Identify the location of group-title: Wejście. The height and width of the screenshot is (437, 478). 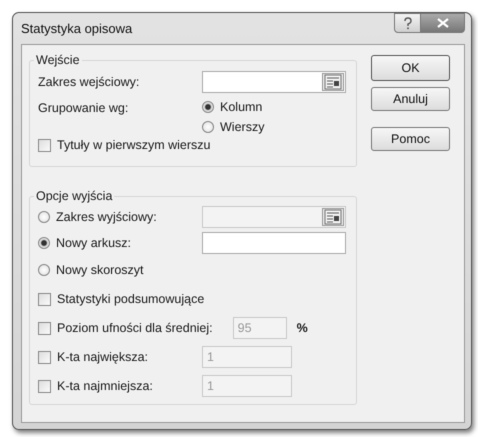
(58, 60).